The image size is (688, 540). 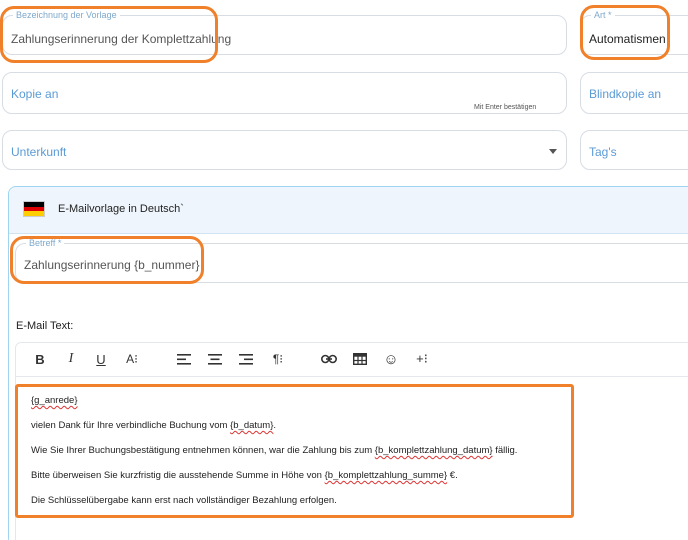 What do you see at coordinates (246, 359) in the screenshot?
I see `align-right-icon` at bounding box center [246, 359].